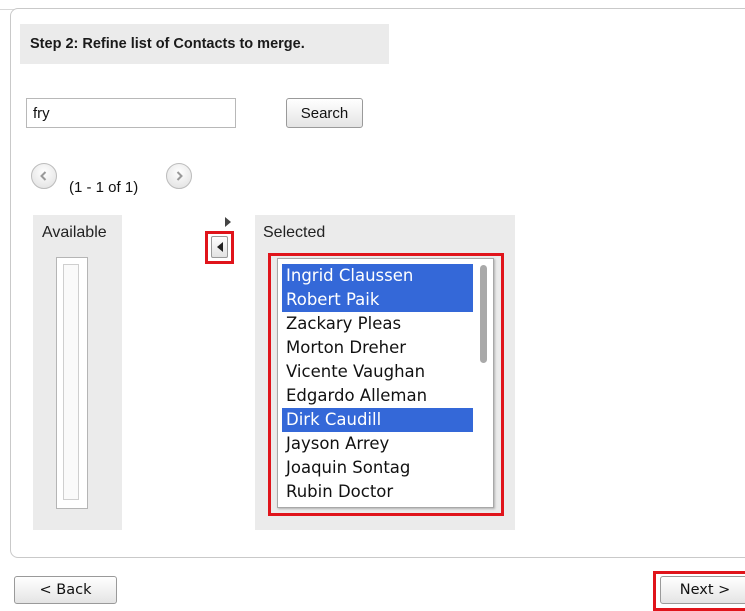 The image size is (745, 611). I want to click on move-right-button, so click(228, 222).